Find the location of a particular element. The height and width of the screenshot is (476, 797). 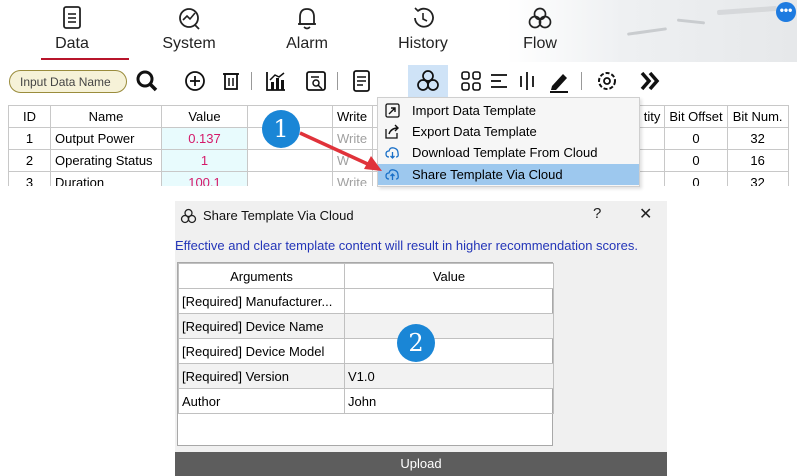

table-row: [Required] Device Model is located at coordinates (366, 351).